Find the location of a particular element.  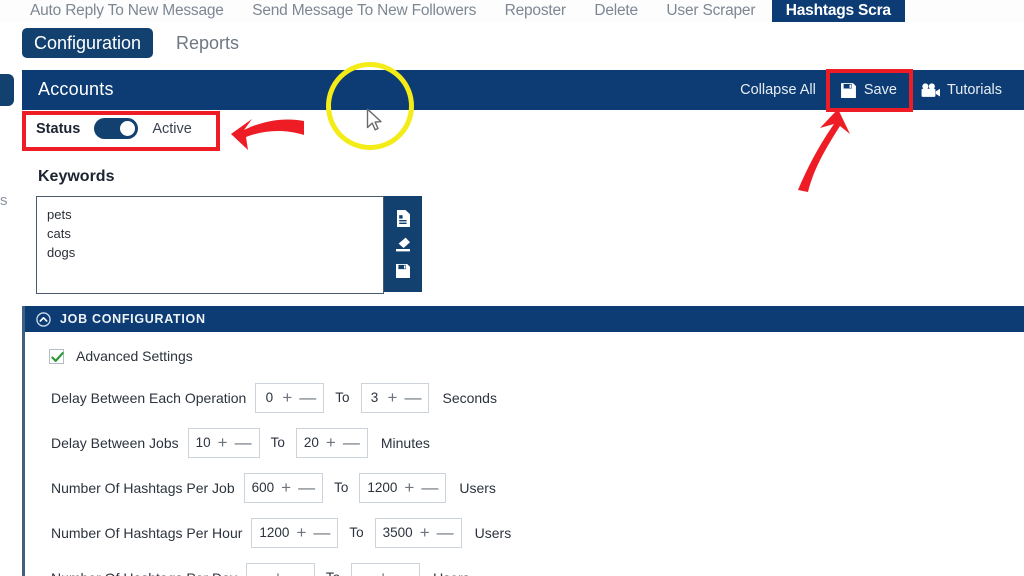

job-configuration-title: JOB CONFIGURATION is located at coordinates (133, 319).